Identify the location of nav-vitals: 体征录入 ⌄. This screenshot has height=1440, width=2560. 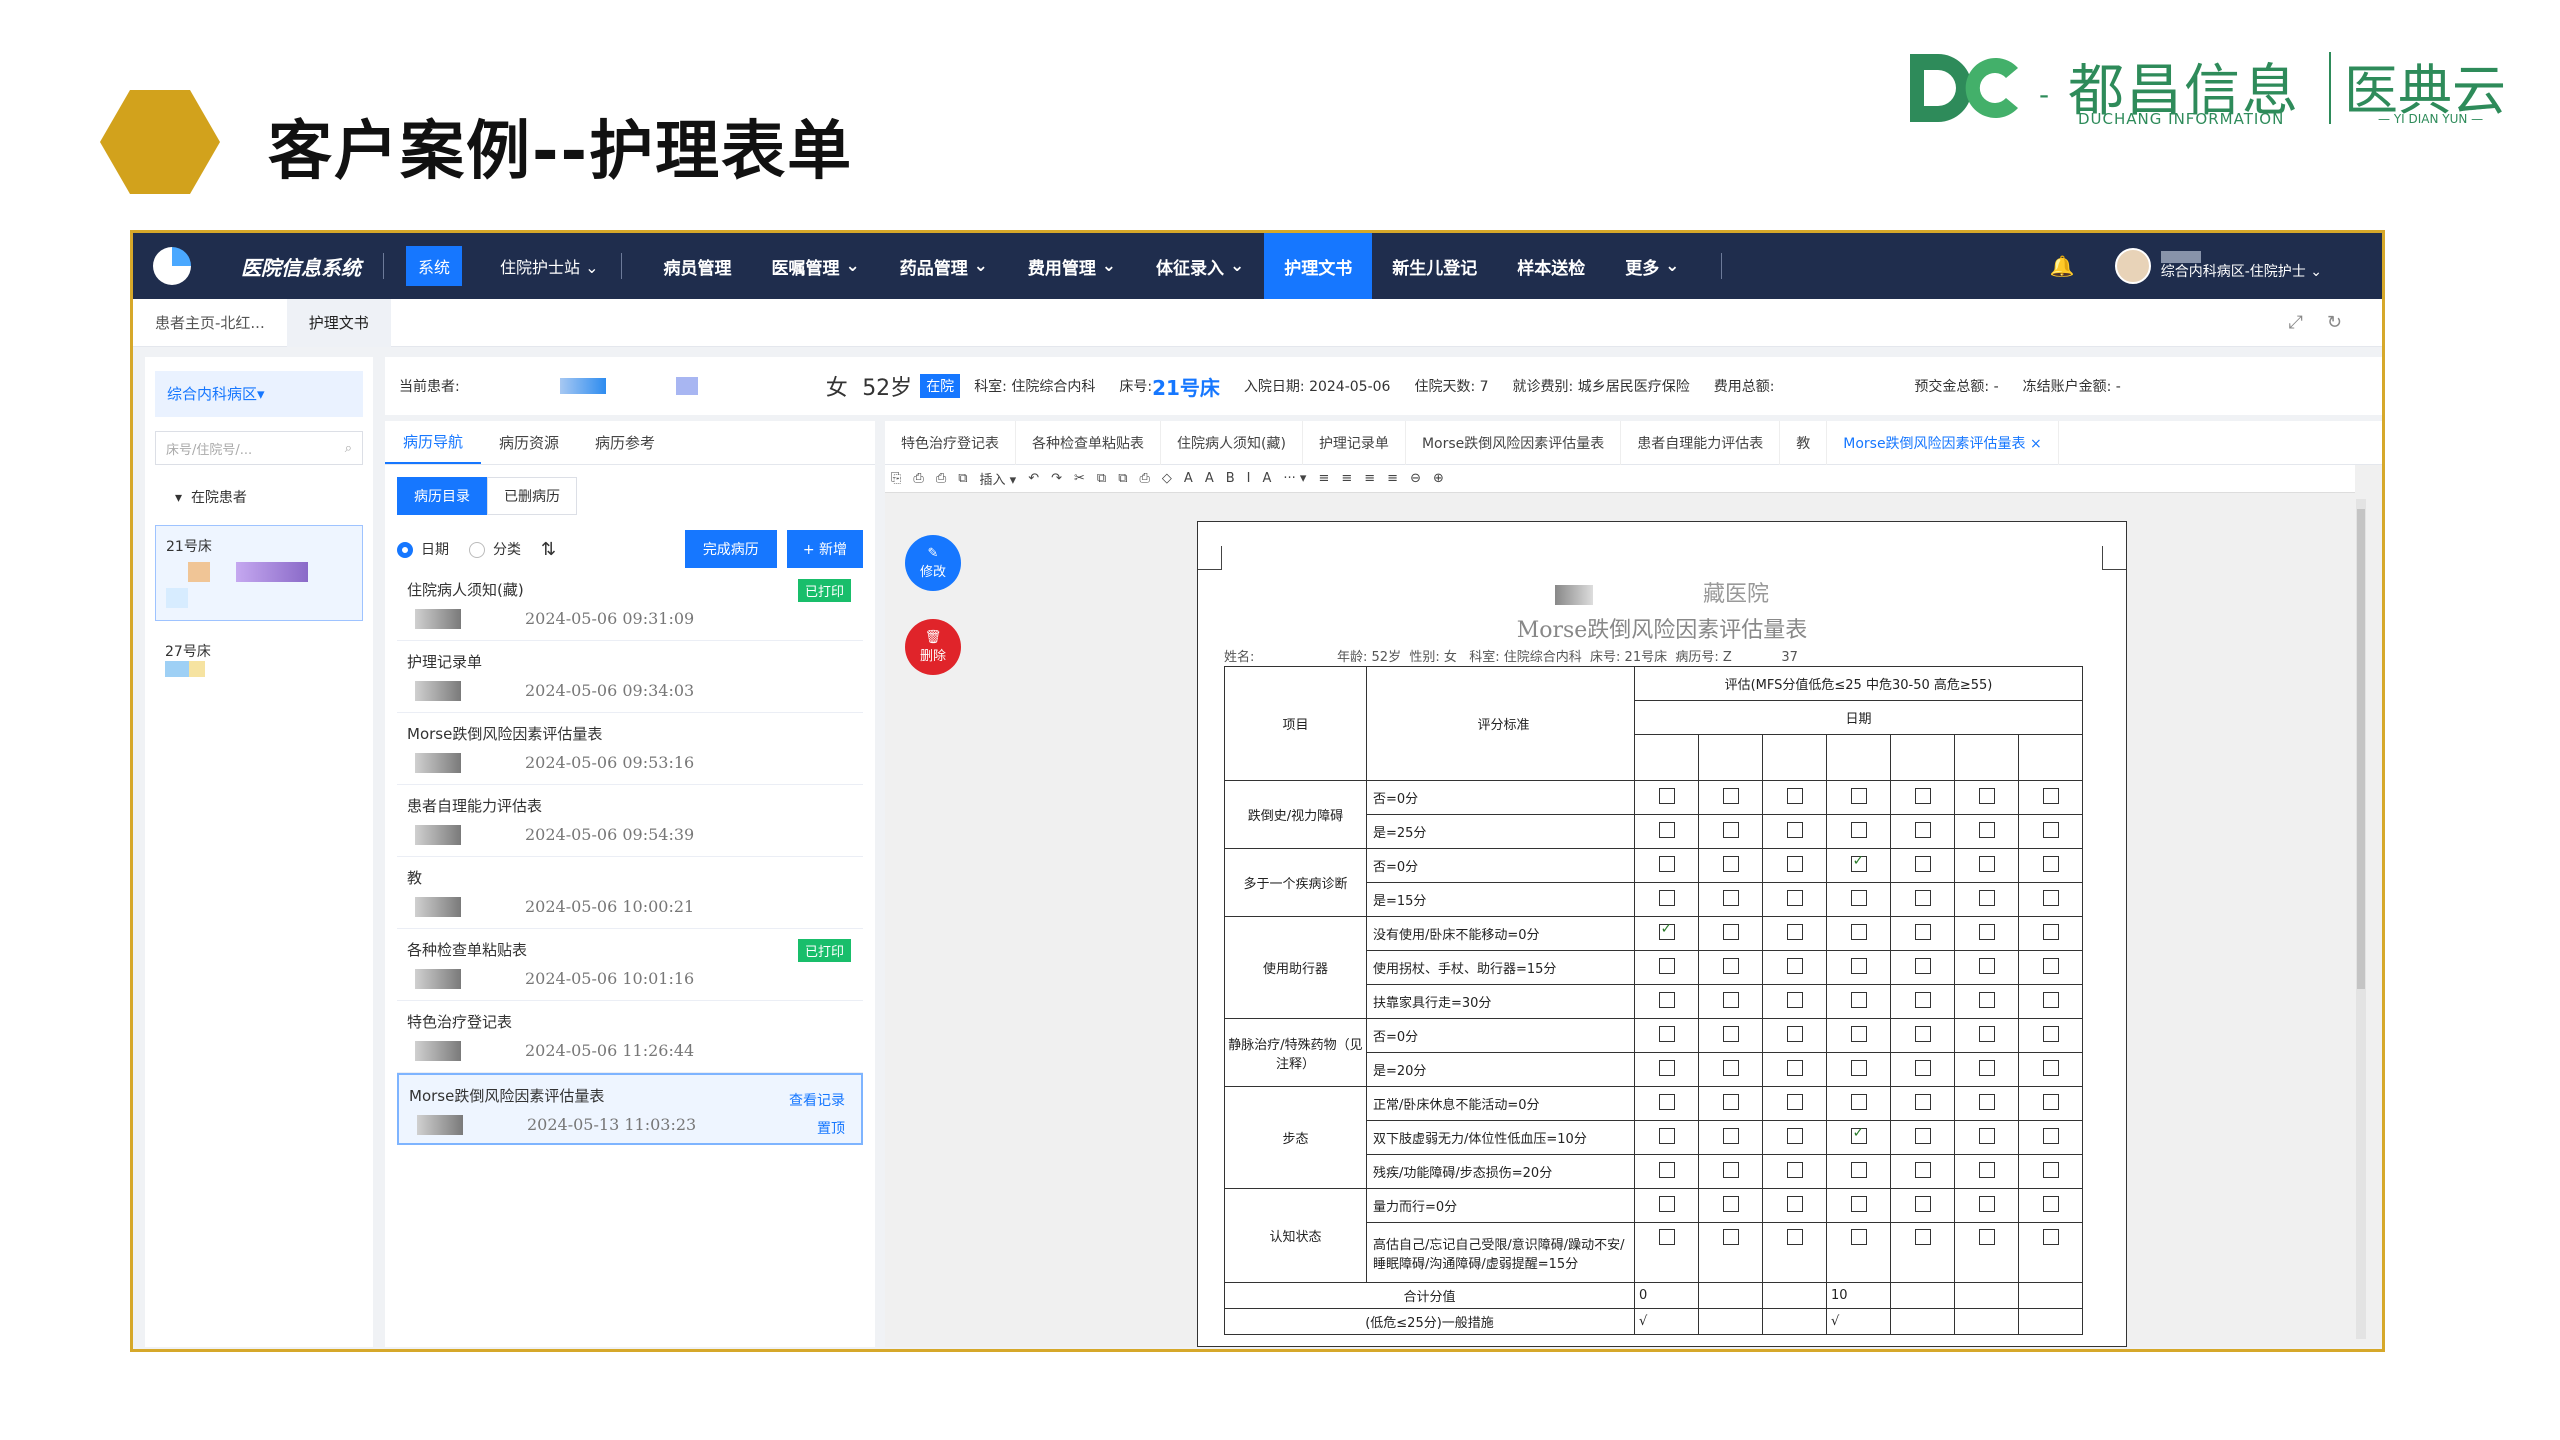
(1200, 266).